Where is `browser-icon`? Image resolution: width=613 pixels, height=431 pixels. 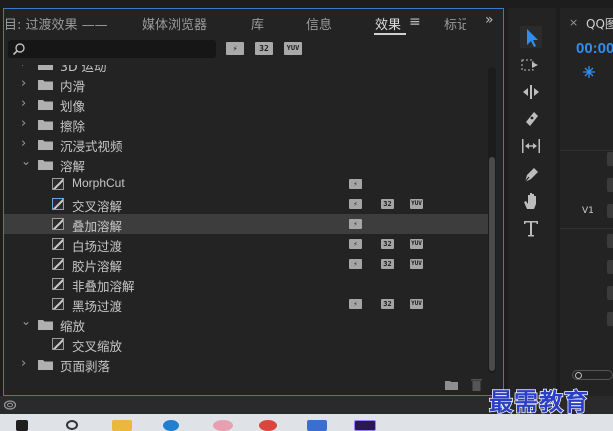 browser-icon is located at coordinates (171, 425).